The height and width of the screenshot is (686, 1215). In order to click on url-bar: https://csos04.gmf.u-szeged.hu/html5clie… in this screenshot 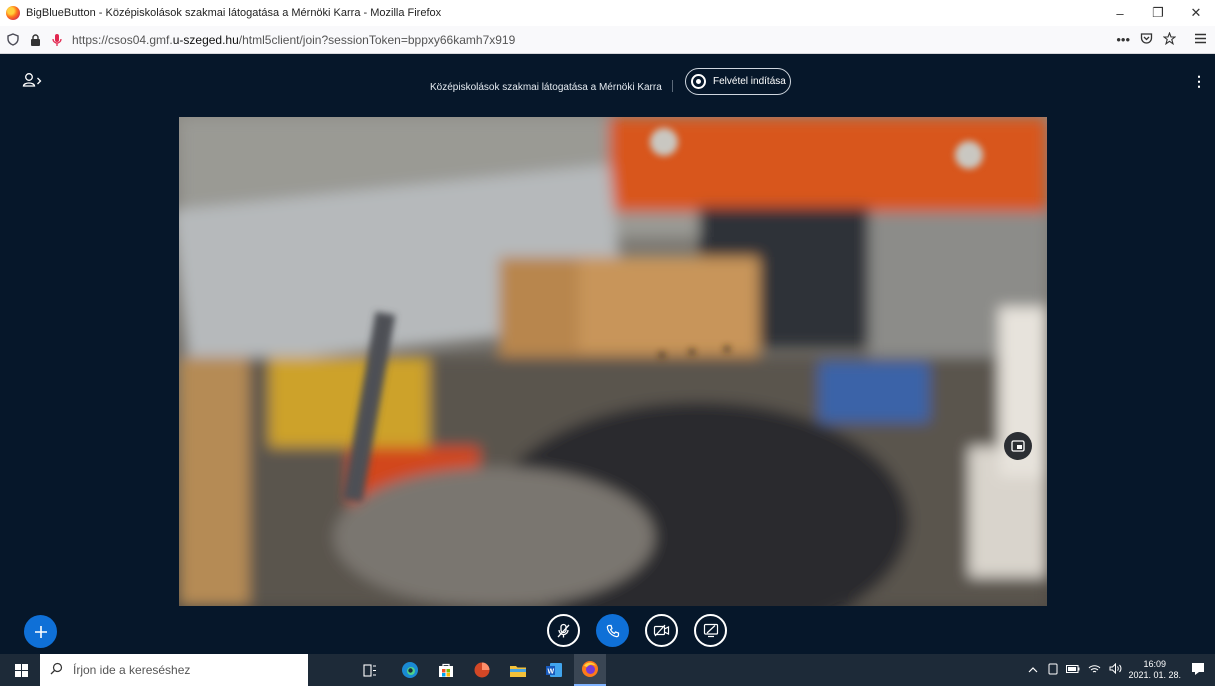, I will do `click(607, 40)`.